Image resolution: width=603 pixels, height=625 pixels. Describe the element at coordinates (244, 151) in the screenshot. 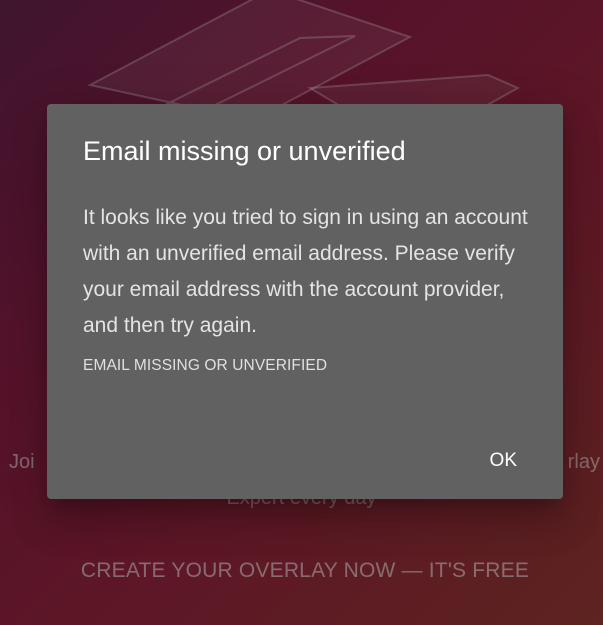

I see `dialog-title: Email missing or unverified` at that location.